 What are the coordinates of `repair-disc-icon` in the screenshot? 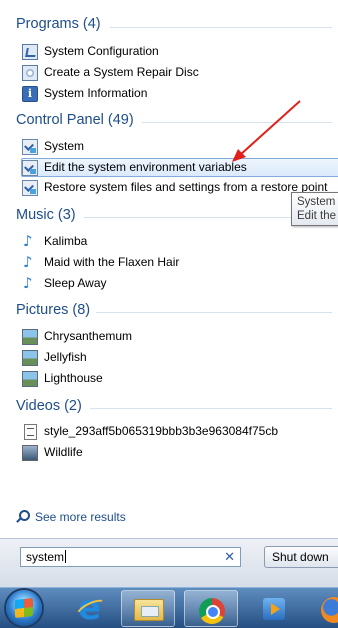 It's located at (30, 72).